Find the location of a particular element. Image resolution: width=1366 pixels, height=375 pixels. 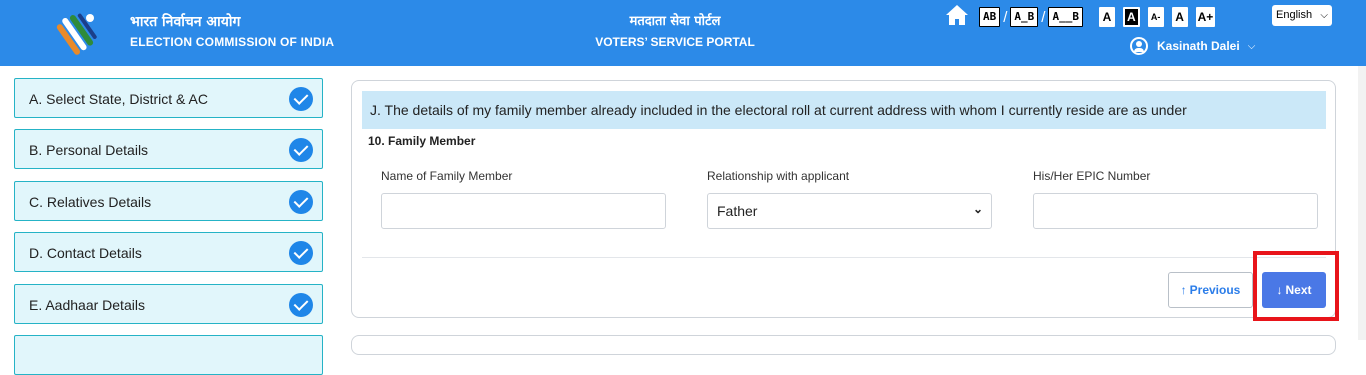

high-contrast-button: A is located at coordinates (1131, 17).